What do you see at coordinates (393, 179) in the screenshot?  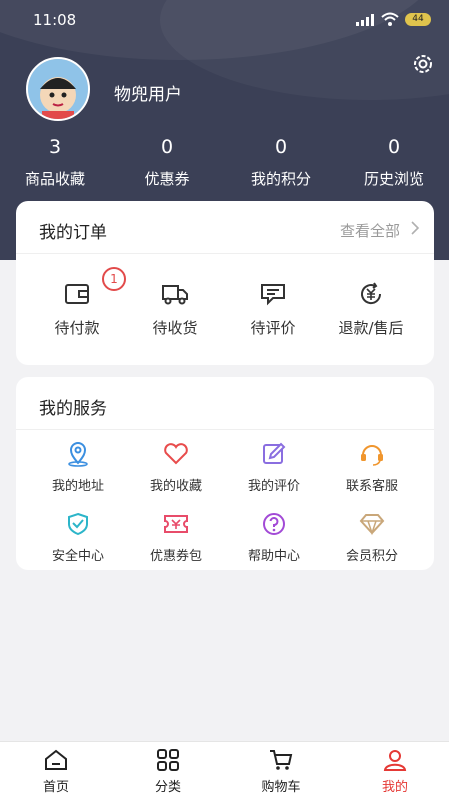 I see `stat-label: 历史浏览` at bounding box center [393, 179].